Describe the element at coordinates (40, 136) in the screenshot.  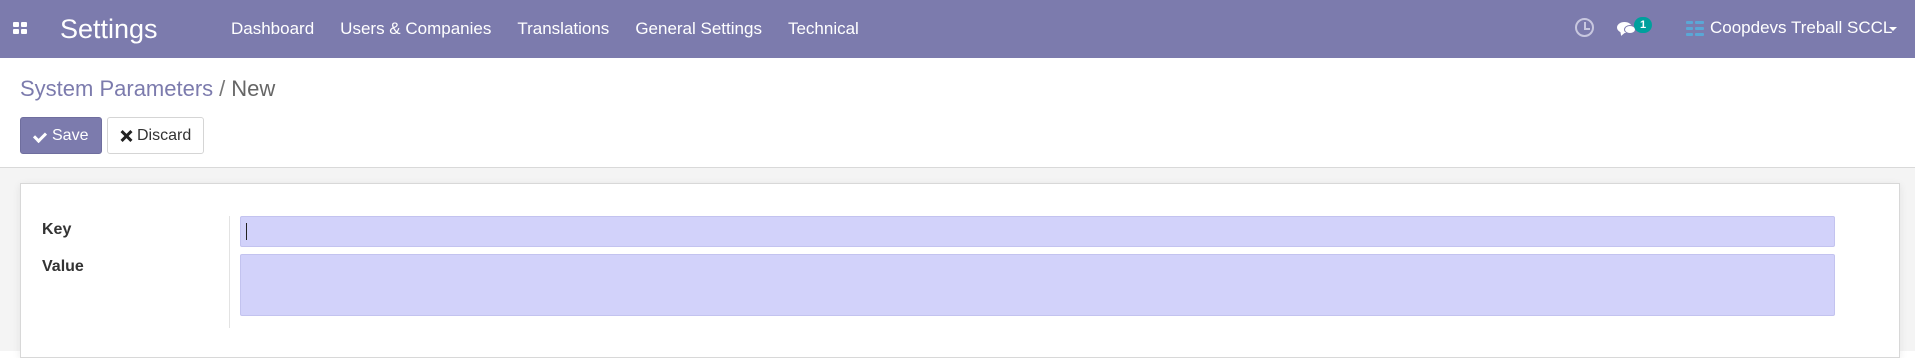
I see `check-icon` at that location.